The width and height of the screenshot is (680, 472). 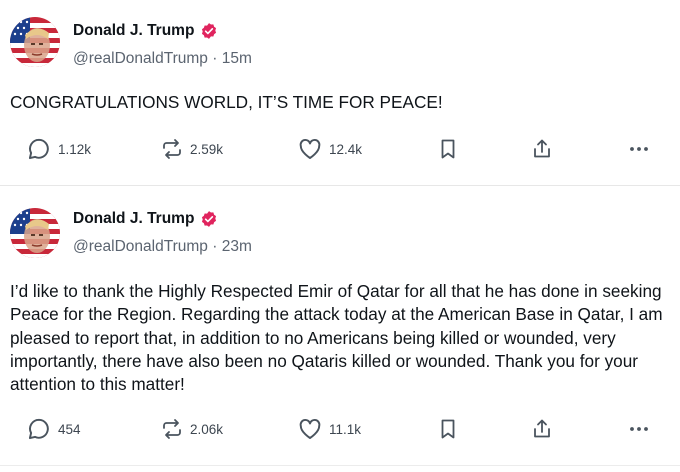 I want to click on reply-count: 454, so click(x=69, y=429).